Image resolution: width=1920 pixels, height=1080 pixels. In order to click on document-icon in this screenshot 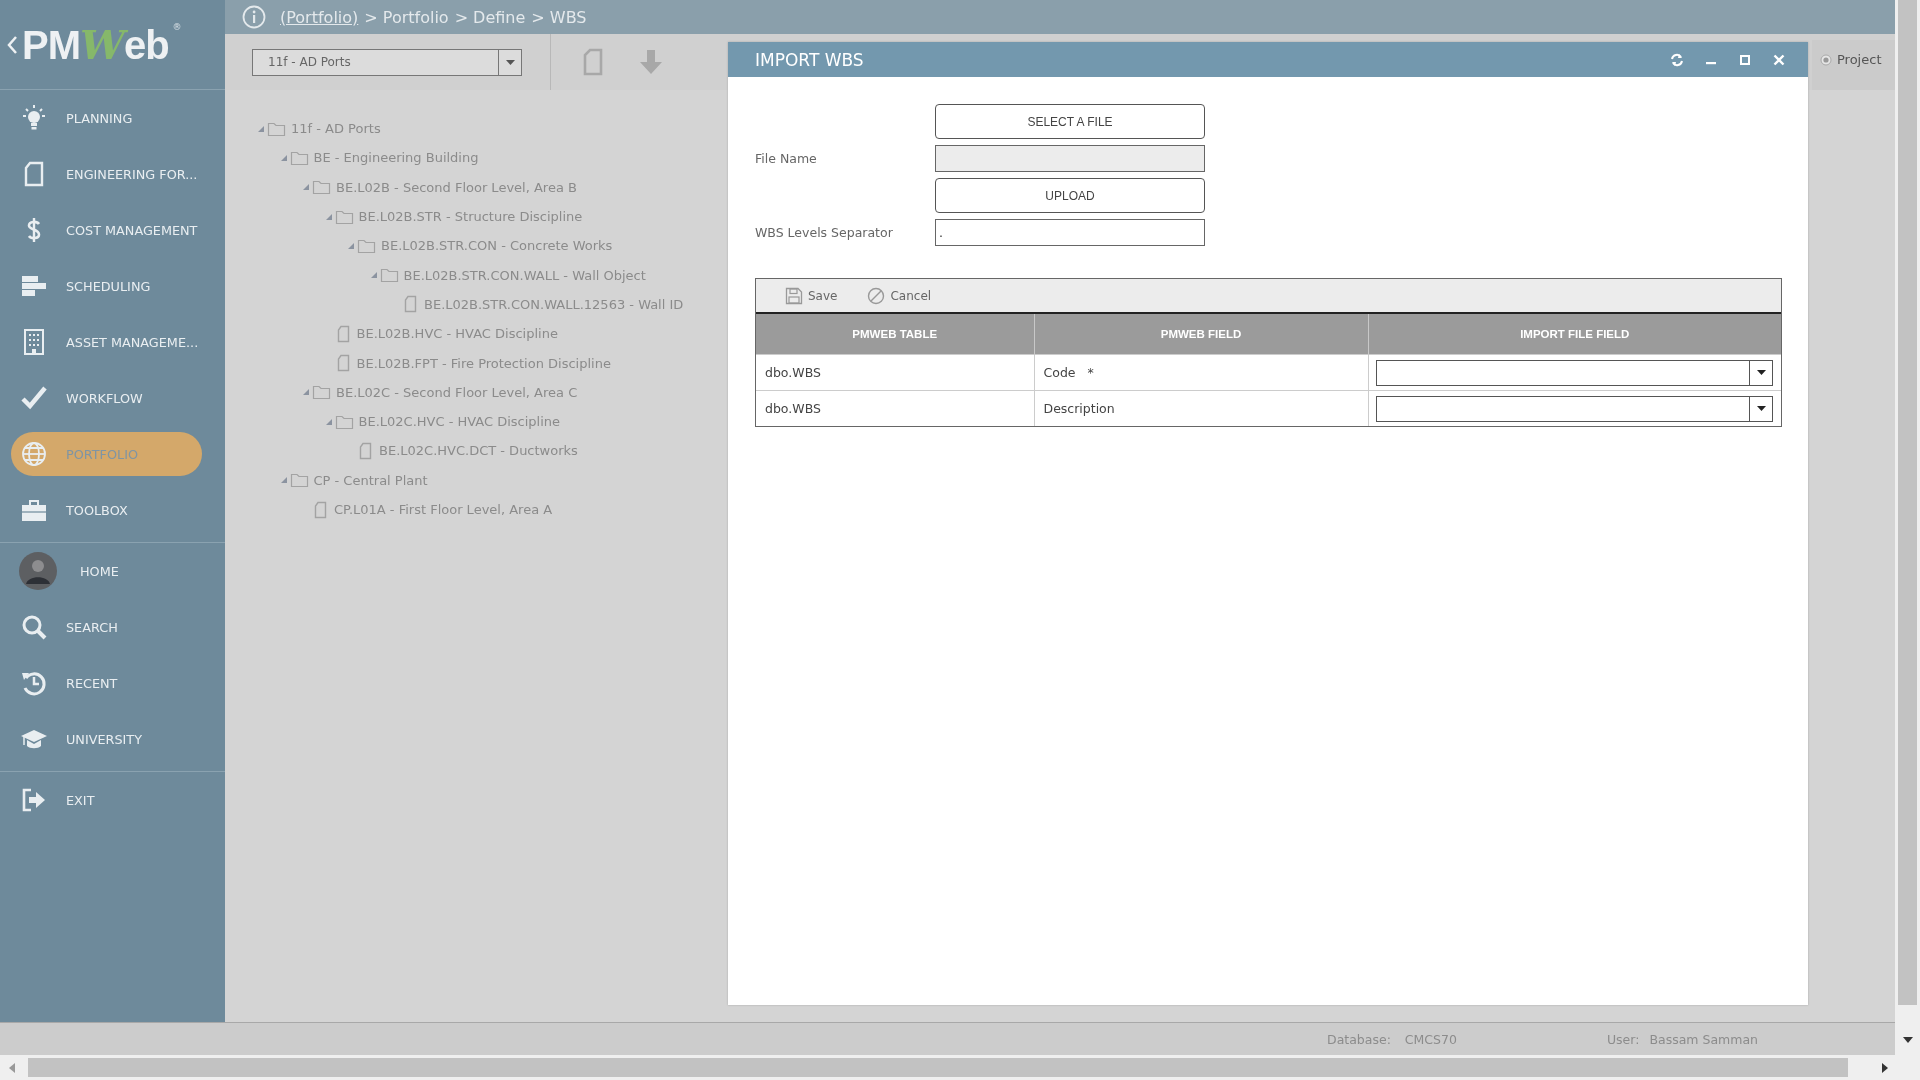, I will do `click(593, 62)`.